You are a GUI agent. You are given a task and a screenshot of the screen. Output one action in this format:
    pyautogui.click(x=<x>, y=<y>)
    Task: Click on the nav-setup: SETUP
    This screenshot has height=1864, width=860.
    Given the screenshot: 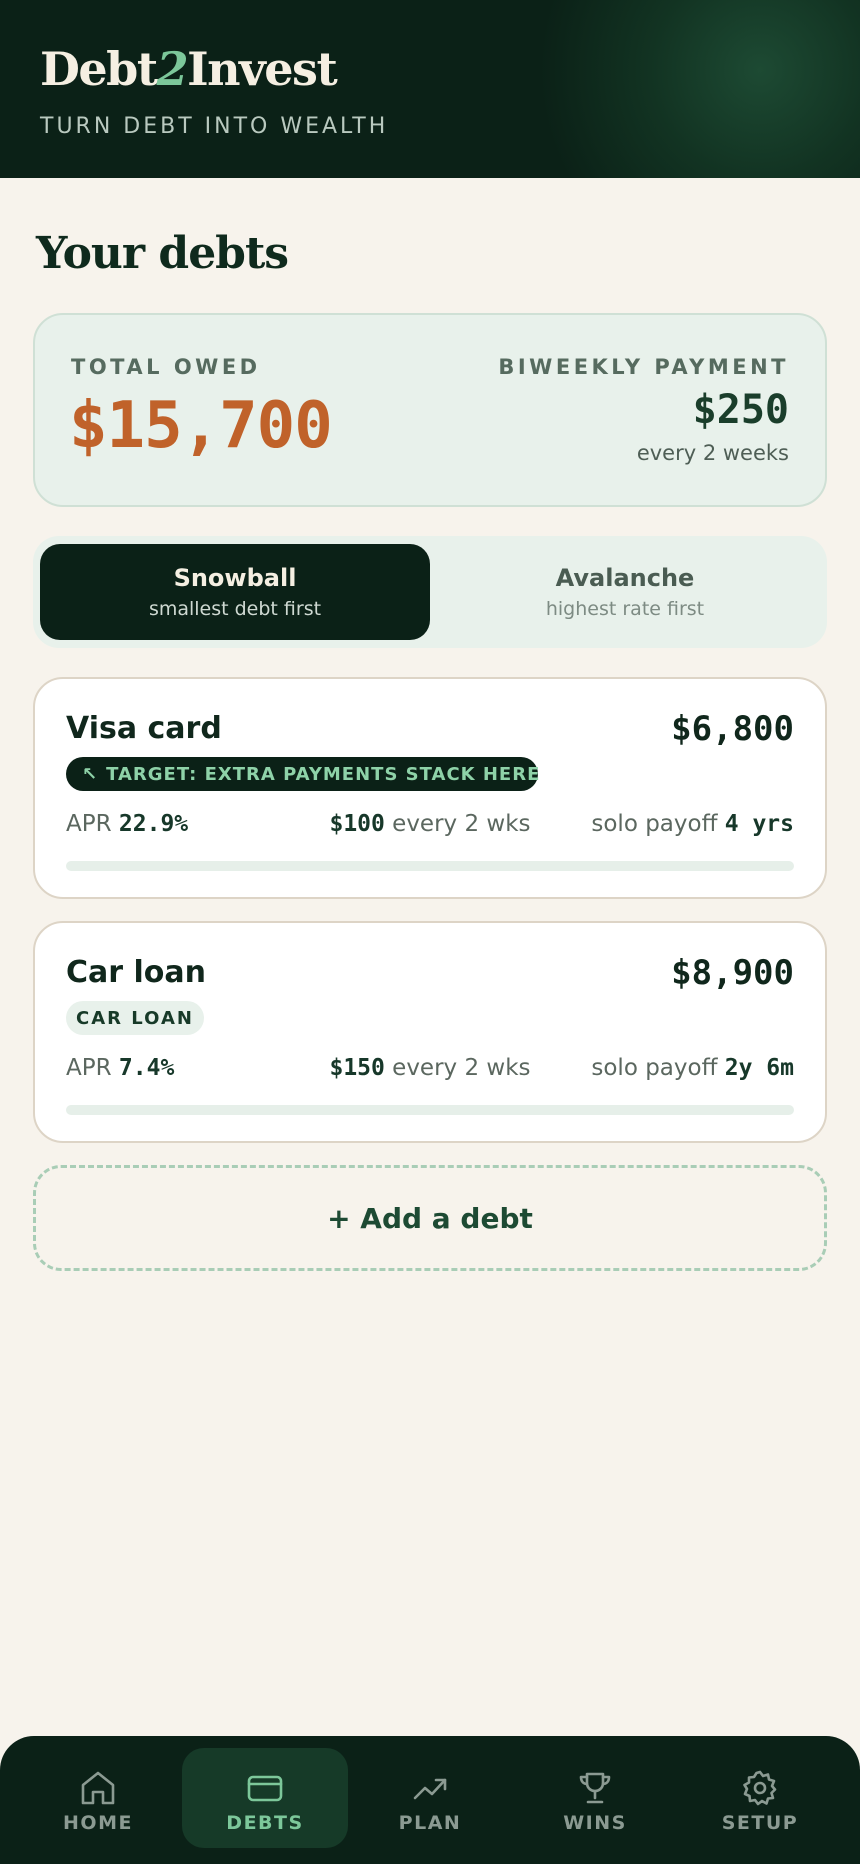 What is the action you would take?
    pyautogui.click(x=760, y=1798)
    